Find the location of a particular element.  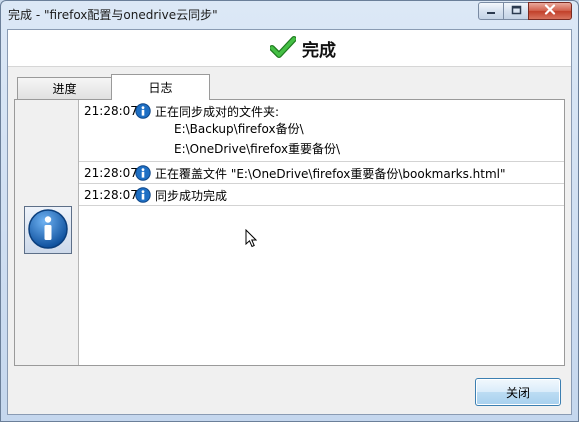

log-detail-path: E:\Backup\firefox备份\ is located at coordinates (239, 129).